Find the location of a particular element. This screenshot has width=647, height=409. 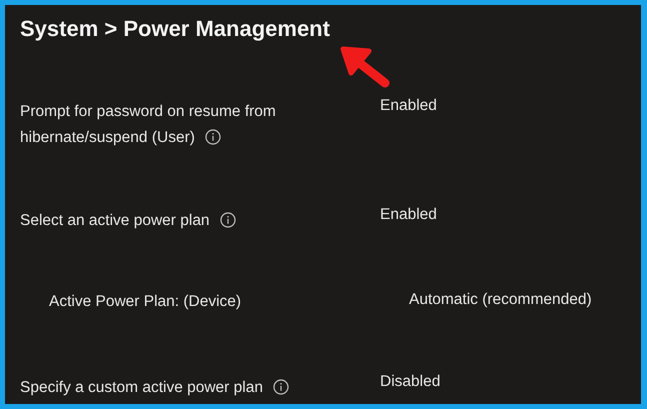

setting-label: Active Power Plan: (Device) is located at coordinates (145, 302).